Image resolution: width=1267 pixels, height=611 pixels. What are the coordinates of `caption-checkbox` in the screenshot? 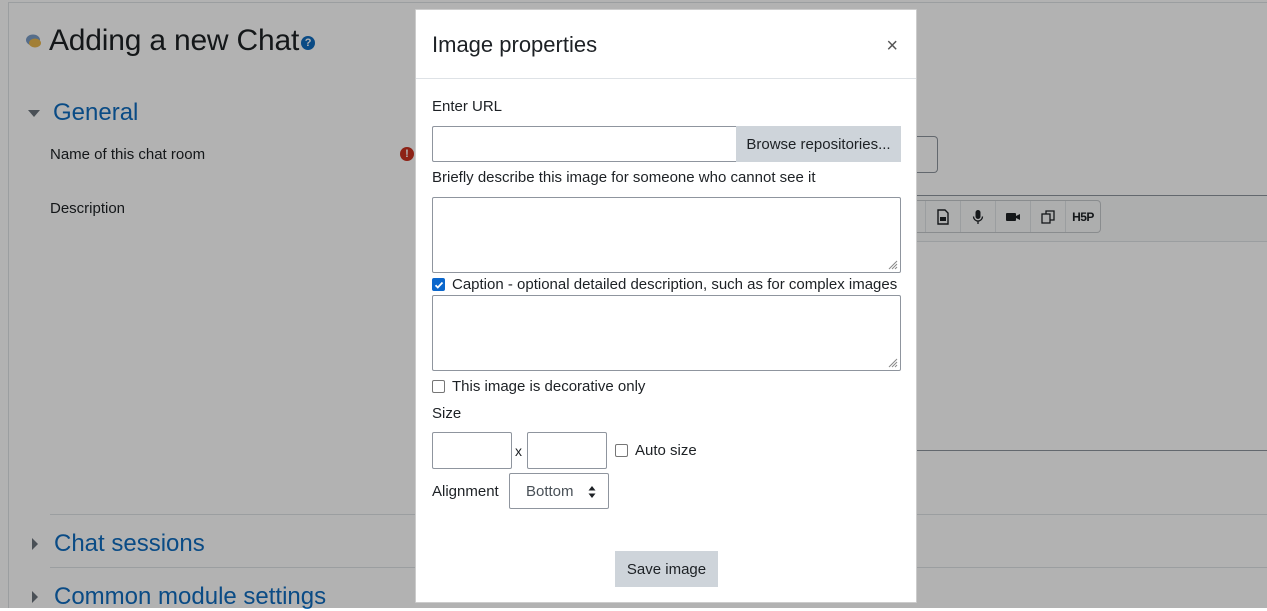 It's located at (438, 284).